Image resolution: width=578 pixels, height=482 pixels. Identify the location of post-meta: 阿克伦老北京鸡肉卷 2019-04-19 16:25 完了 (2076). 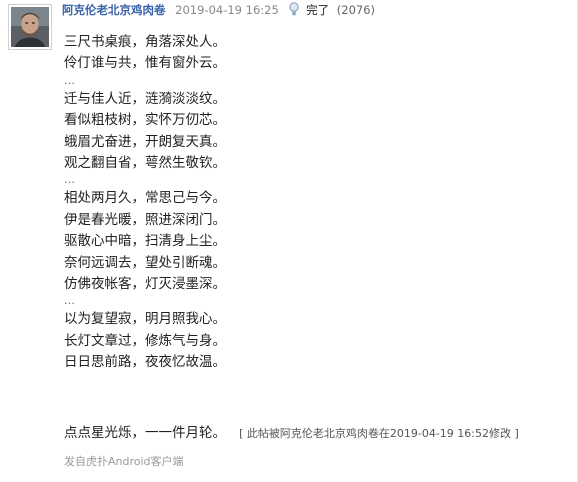
(218, 10).